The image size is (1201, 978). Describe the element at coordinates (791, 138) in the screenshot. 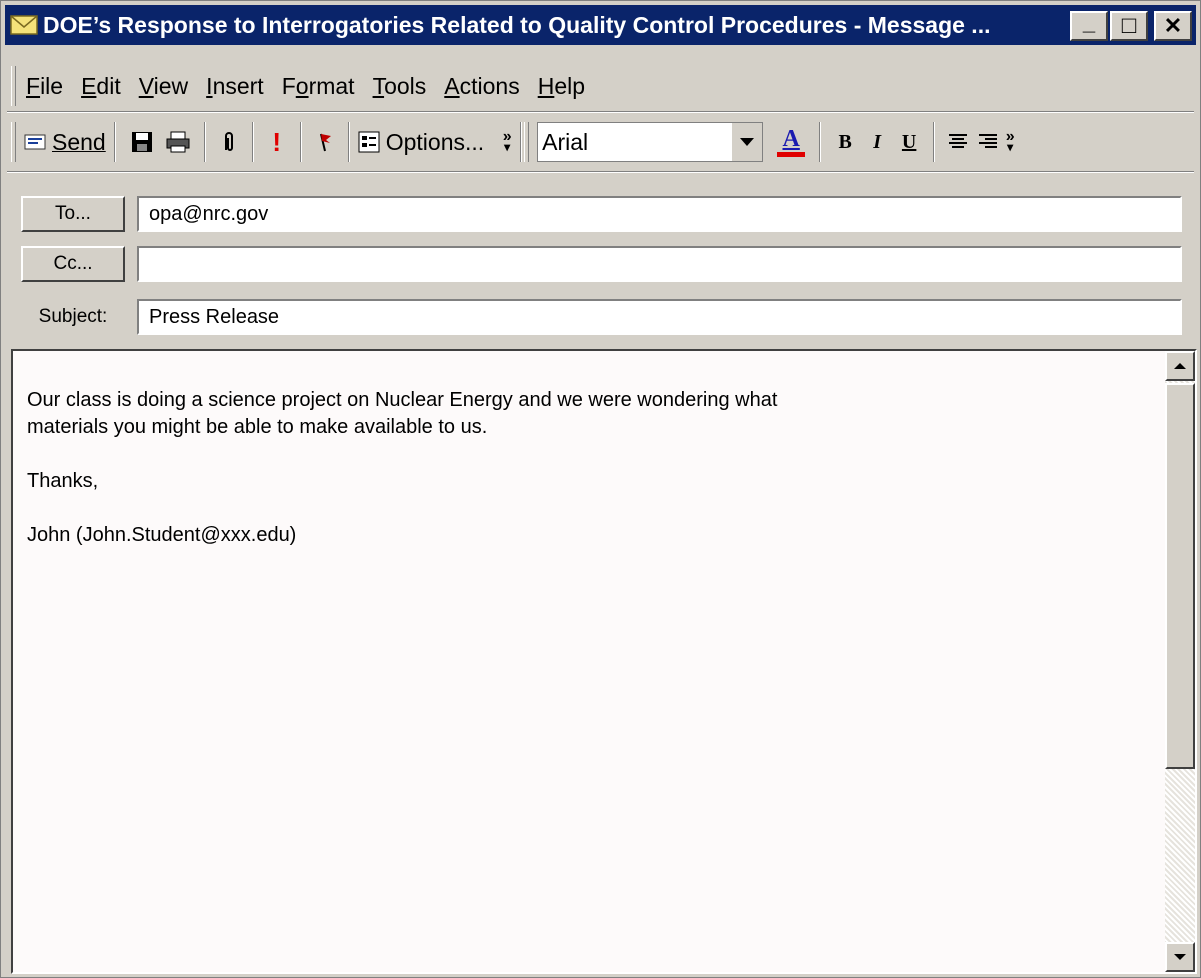

I see `font-color-icon: A` at that location.